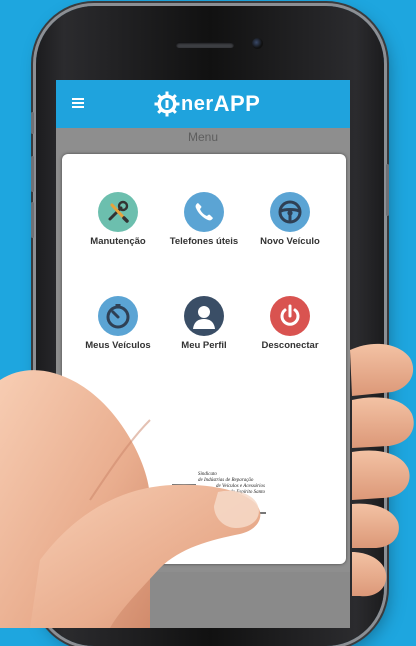 The height and width of the screenshot is (646, 416). I want to click on menu-item-telefones: Telefones úteis, so click(204, 219).